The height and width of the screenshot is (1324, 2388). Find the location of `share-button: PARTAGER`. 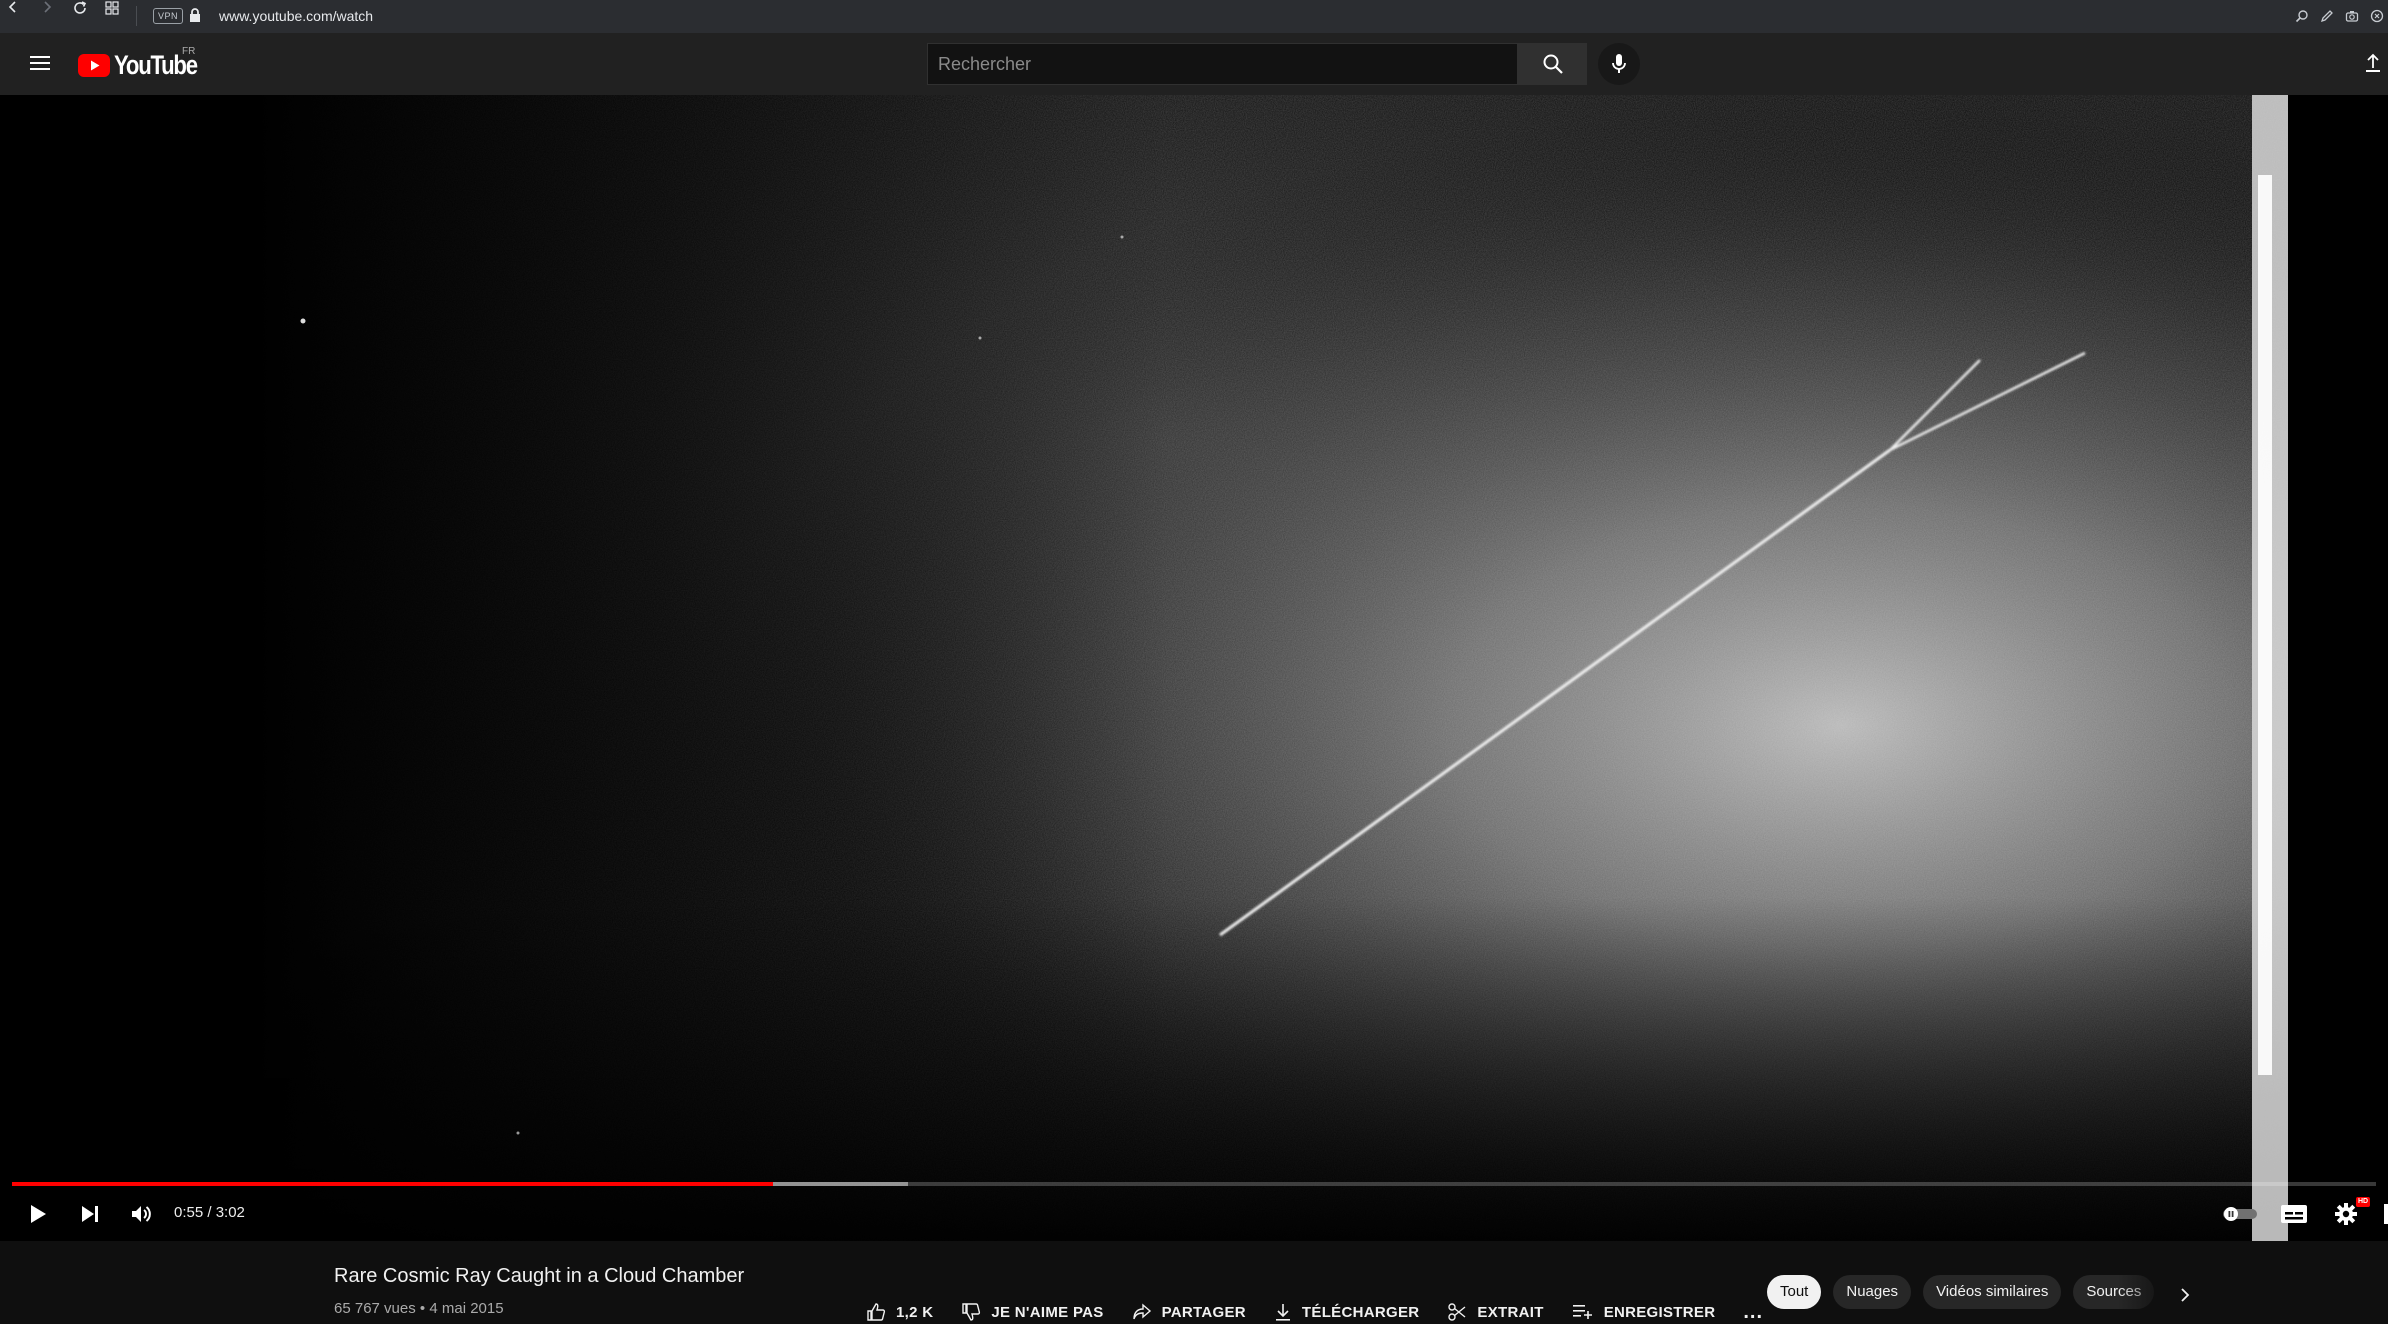

share-button: PARTAGER is located at coordinates (1189, 1312).